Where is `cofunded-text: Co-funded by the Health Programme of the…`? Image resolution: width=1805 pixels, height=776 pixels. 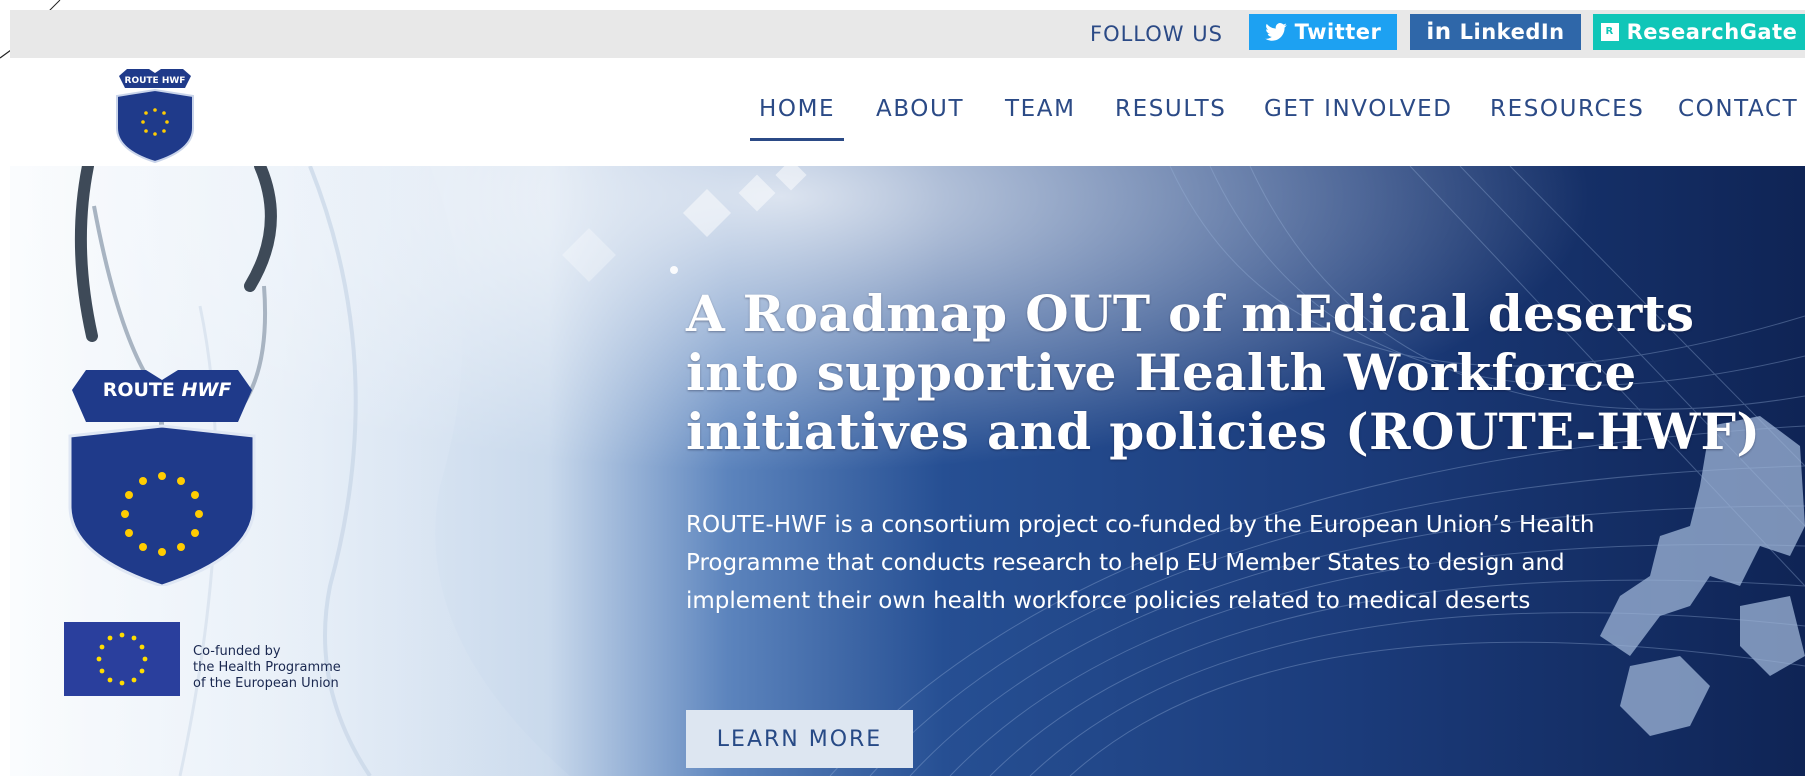 cofunded-text: Co-funded by the Health Programme of the… is located at coordinates (288, 668).